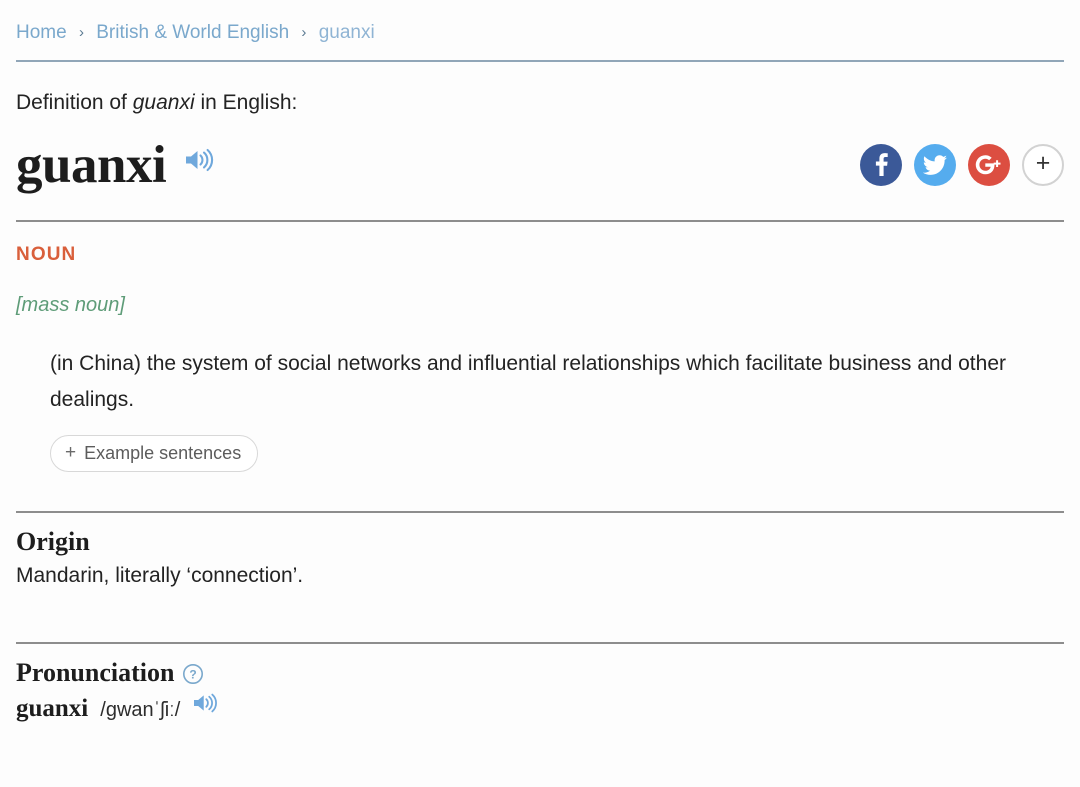  Describe the element at coordinates (163, 102) in the screenshot. I see `definition-of-word: guanxi` at that location.